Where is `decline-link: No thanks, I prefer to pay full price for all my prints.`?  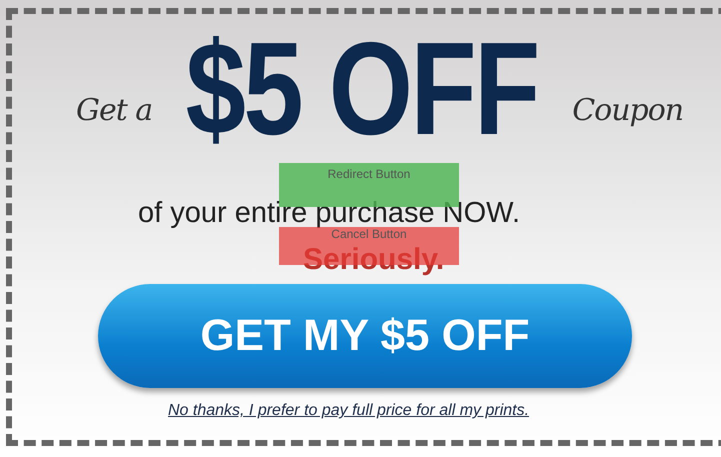 decline-link: No thanks, I prefer to pay full price for all my prints. is located at coordinates (349, 411).